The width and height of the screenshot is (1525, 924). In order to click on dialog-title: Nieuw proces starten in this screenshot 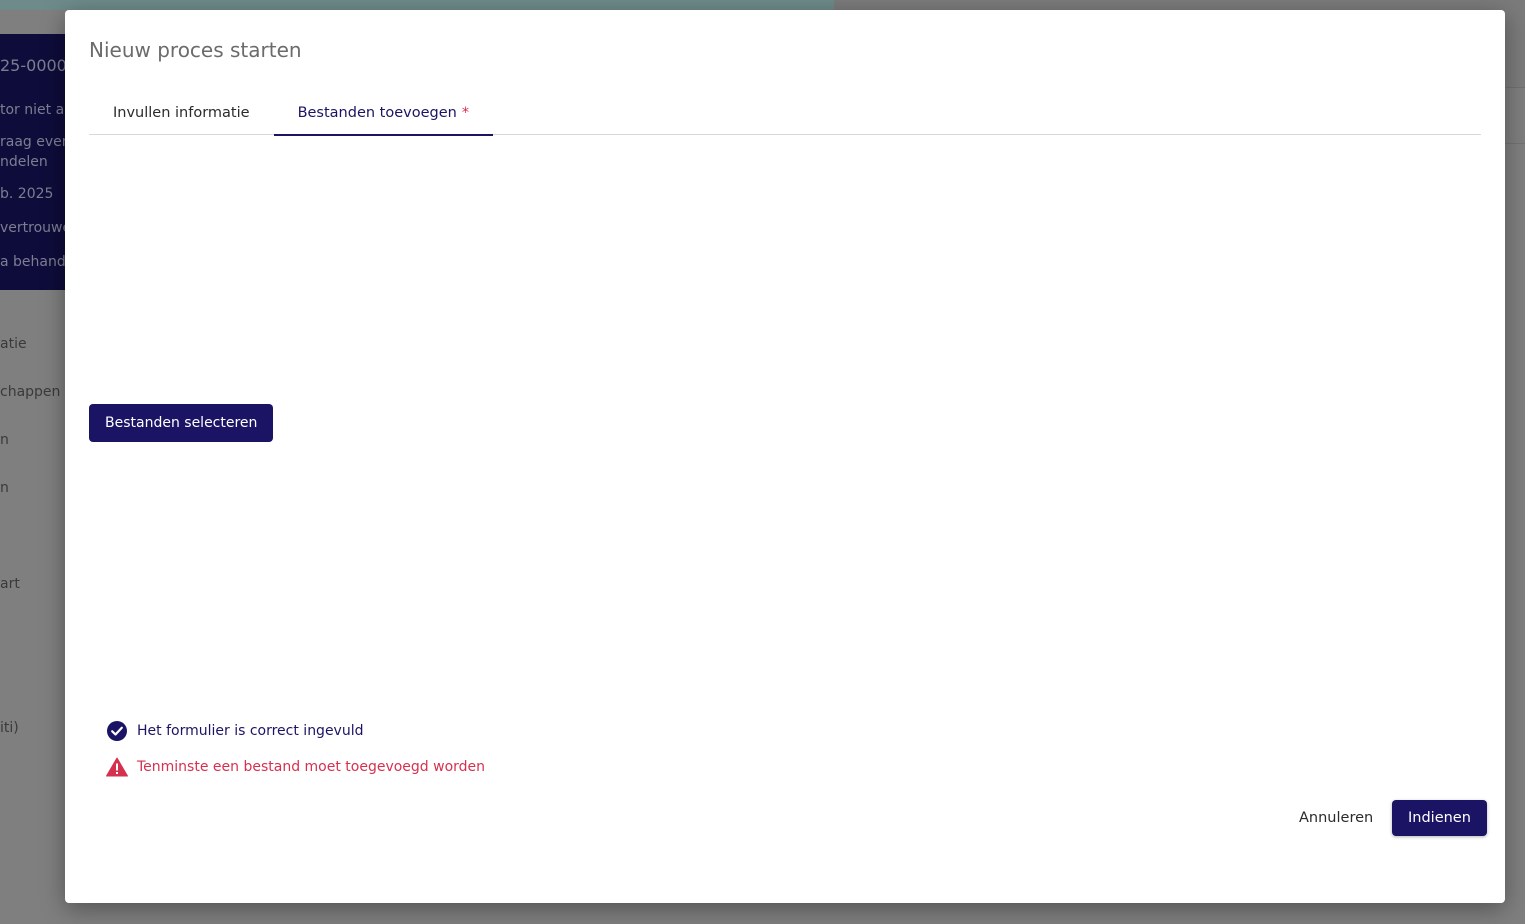, I will do `click(195, 50)`.